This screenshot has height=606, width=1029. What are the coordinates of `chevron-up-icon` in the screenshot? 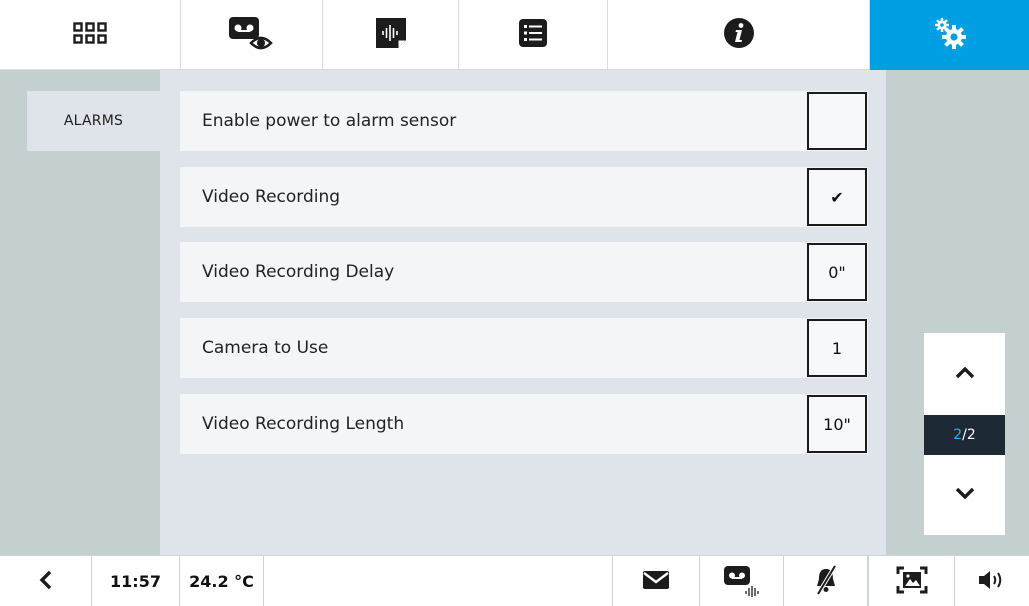 It's located at (965, 373).